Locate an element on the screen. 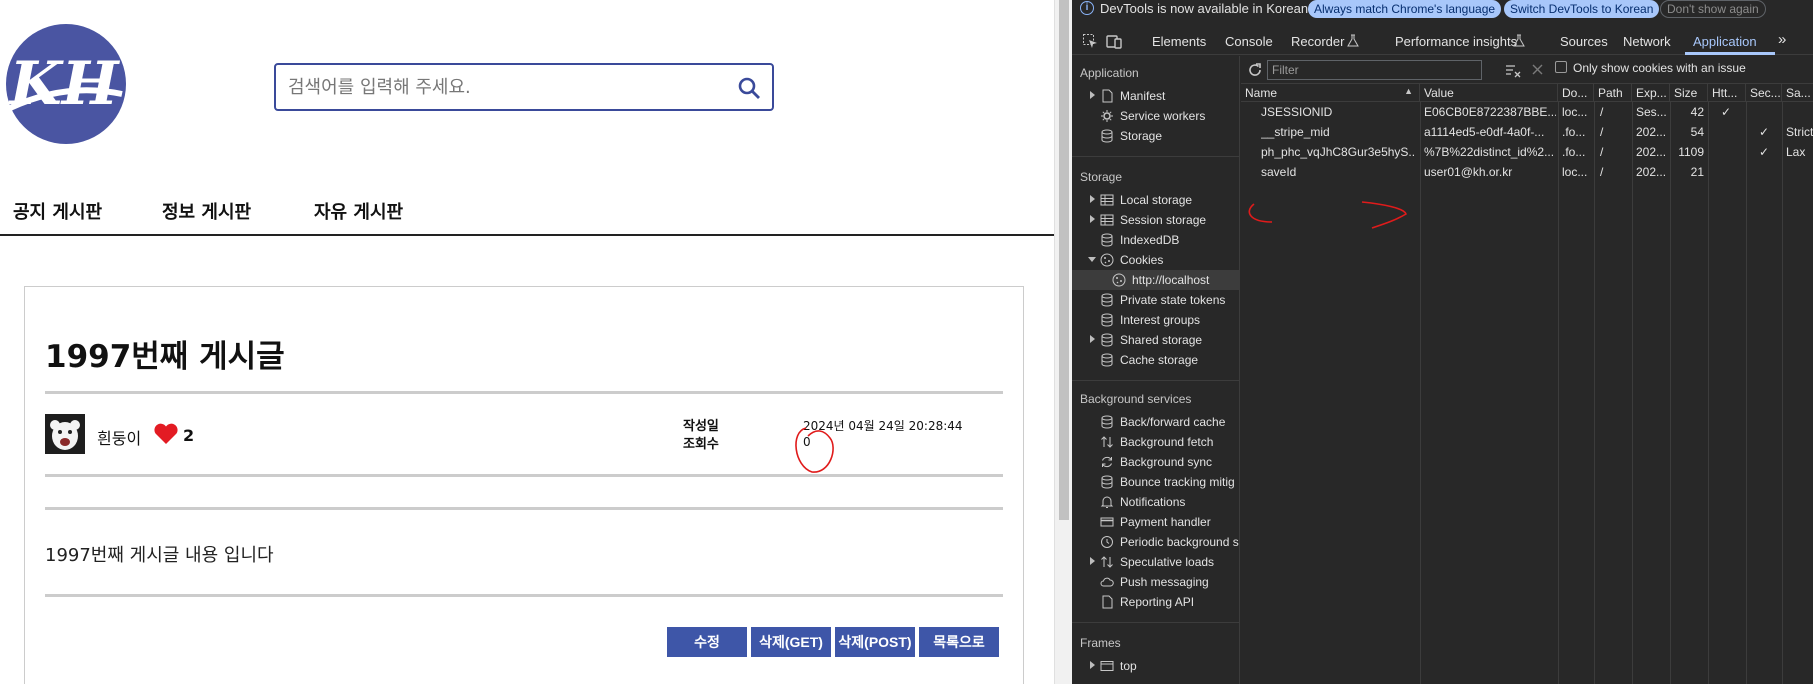 The width and height of the screenshot is (1813, 684). page-scrollbar is located at coordinates (1063, 342).